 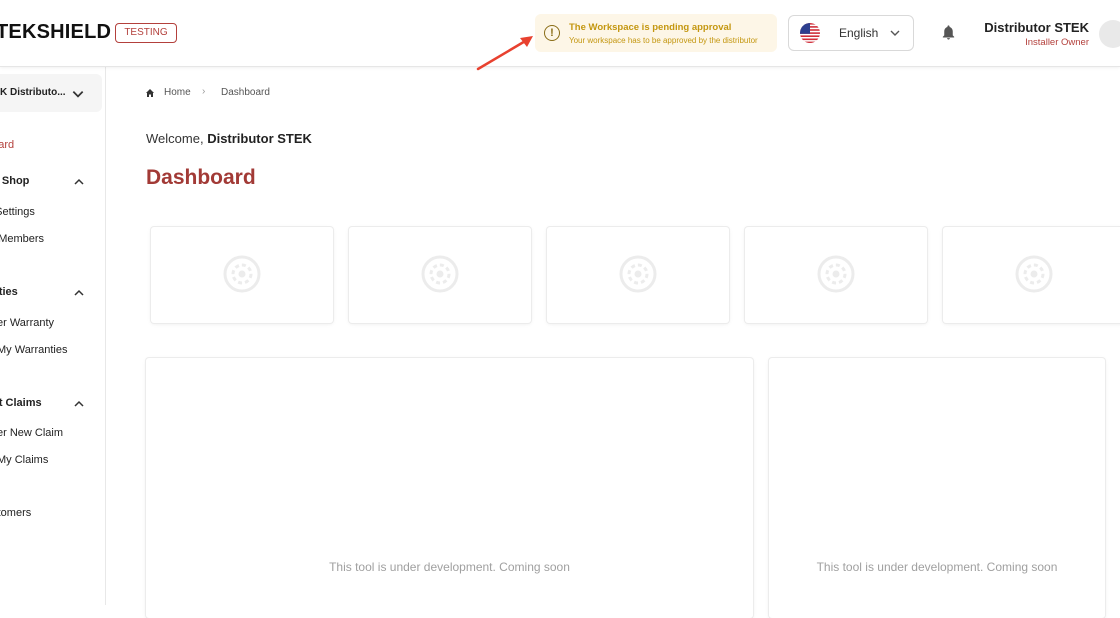 I want to click on us-flag-icon, so click(x=810, y=35).